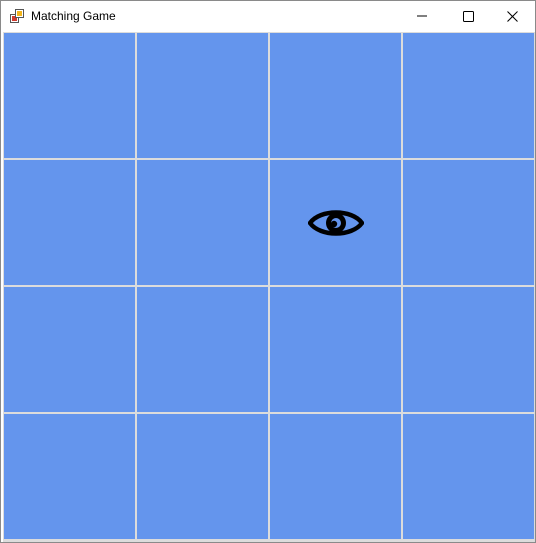 Image resolution: width=536 pixels, height=543 pixels. I want to click on tile-r2-c4, so click(468, 222).